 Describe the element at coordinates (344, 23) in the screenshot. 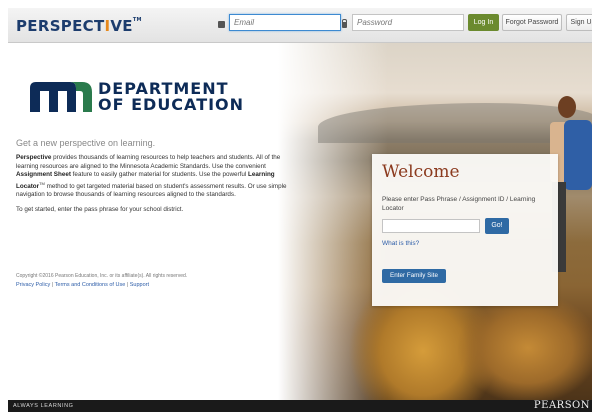

I see `lock-icon` at that location.